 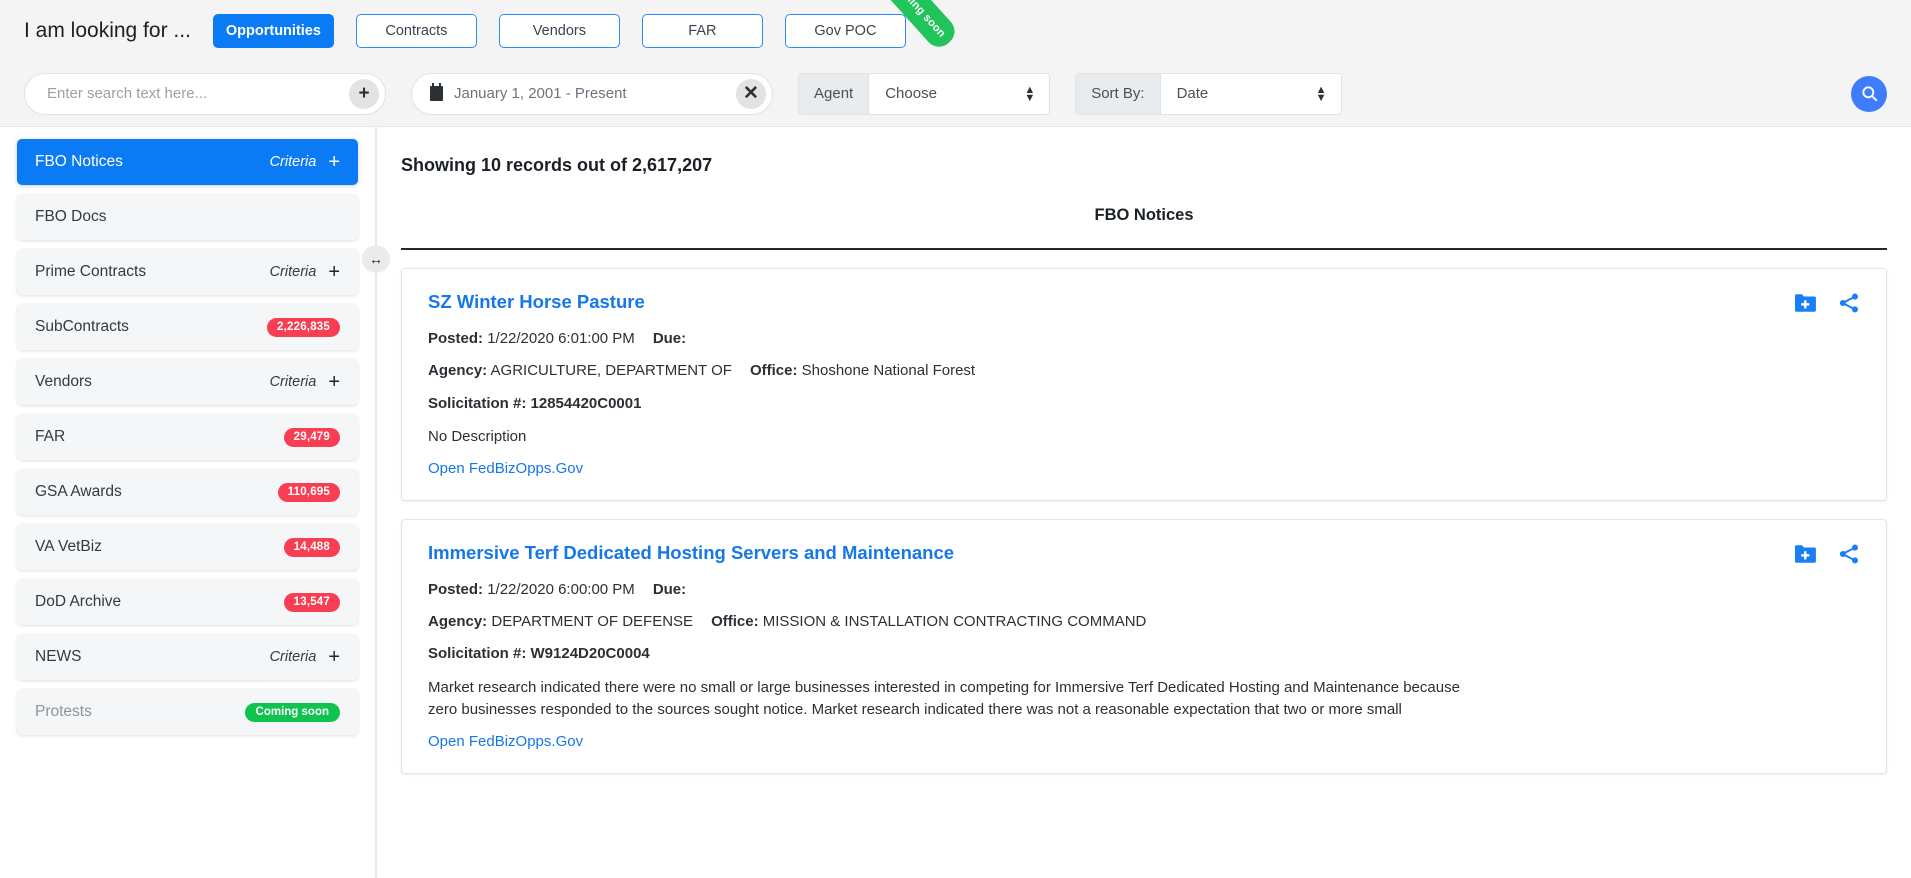 What do you see at coordinates (911, 93) in the screenshot?
I see `agent-selected-value: Choose` at bounding box center [911, 93].